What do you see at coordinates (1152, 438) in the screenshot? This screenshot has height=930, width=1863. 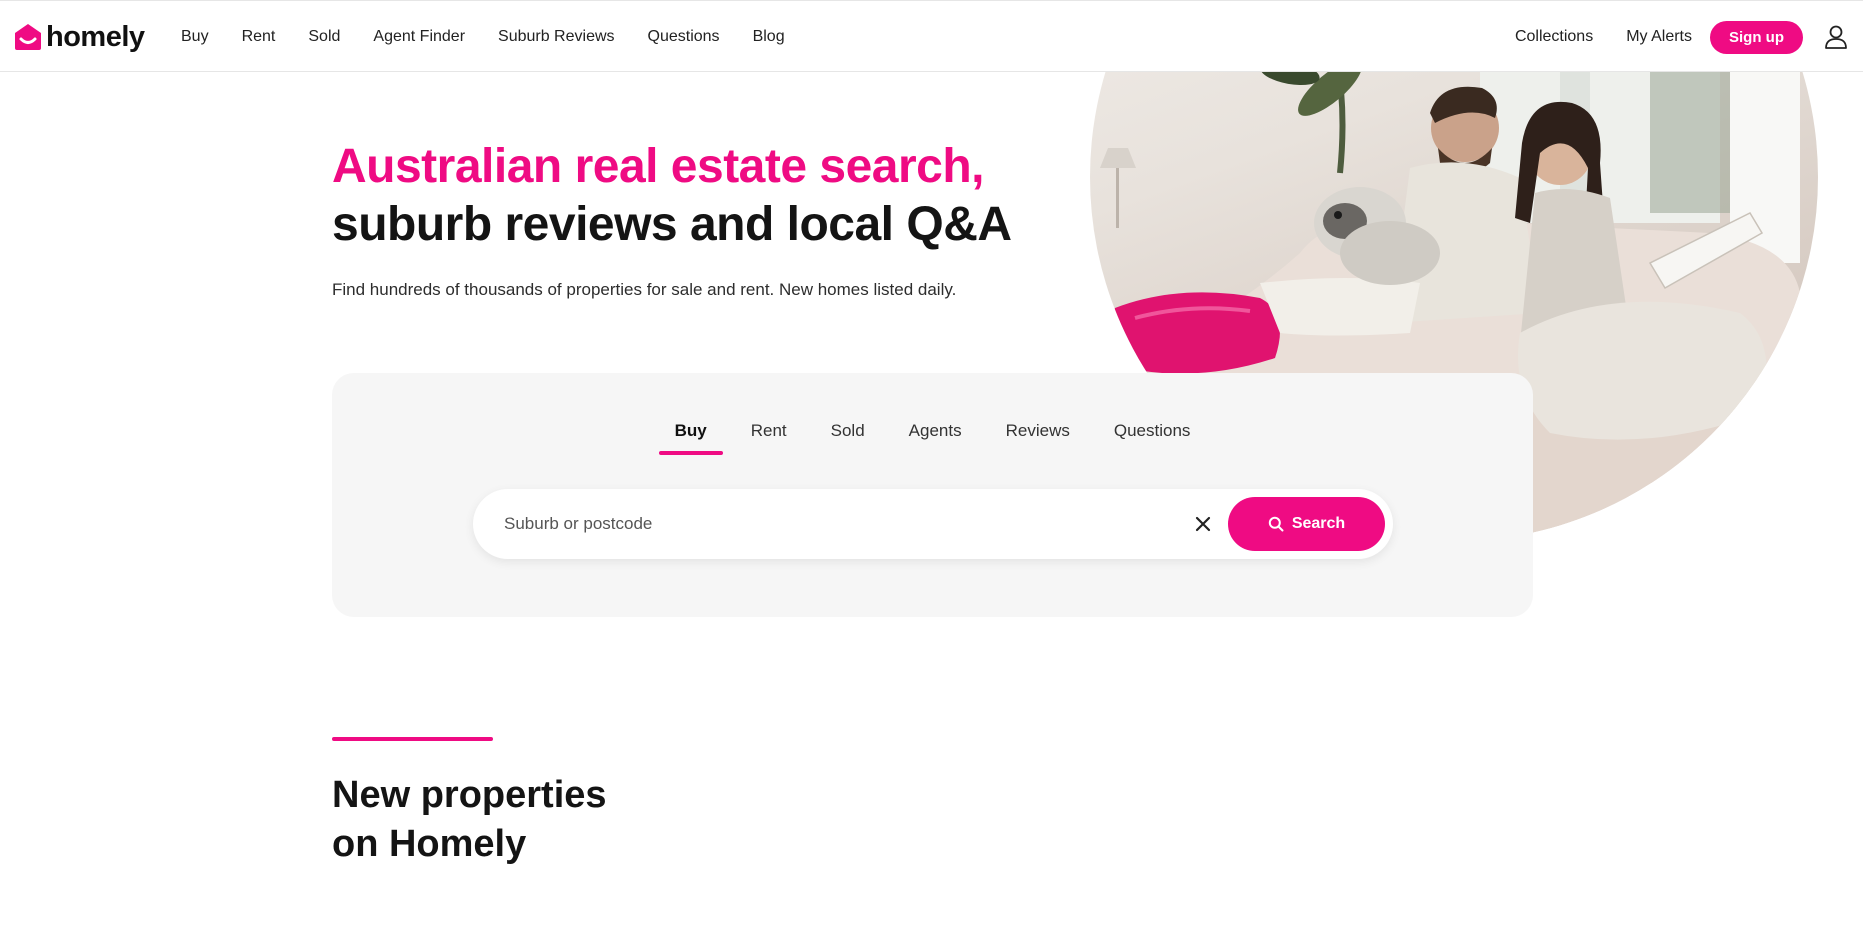 I see `tab-questions: Questions` at bounding box center [1152, 438].